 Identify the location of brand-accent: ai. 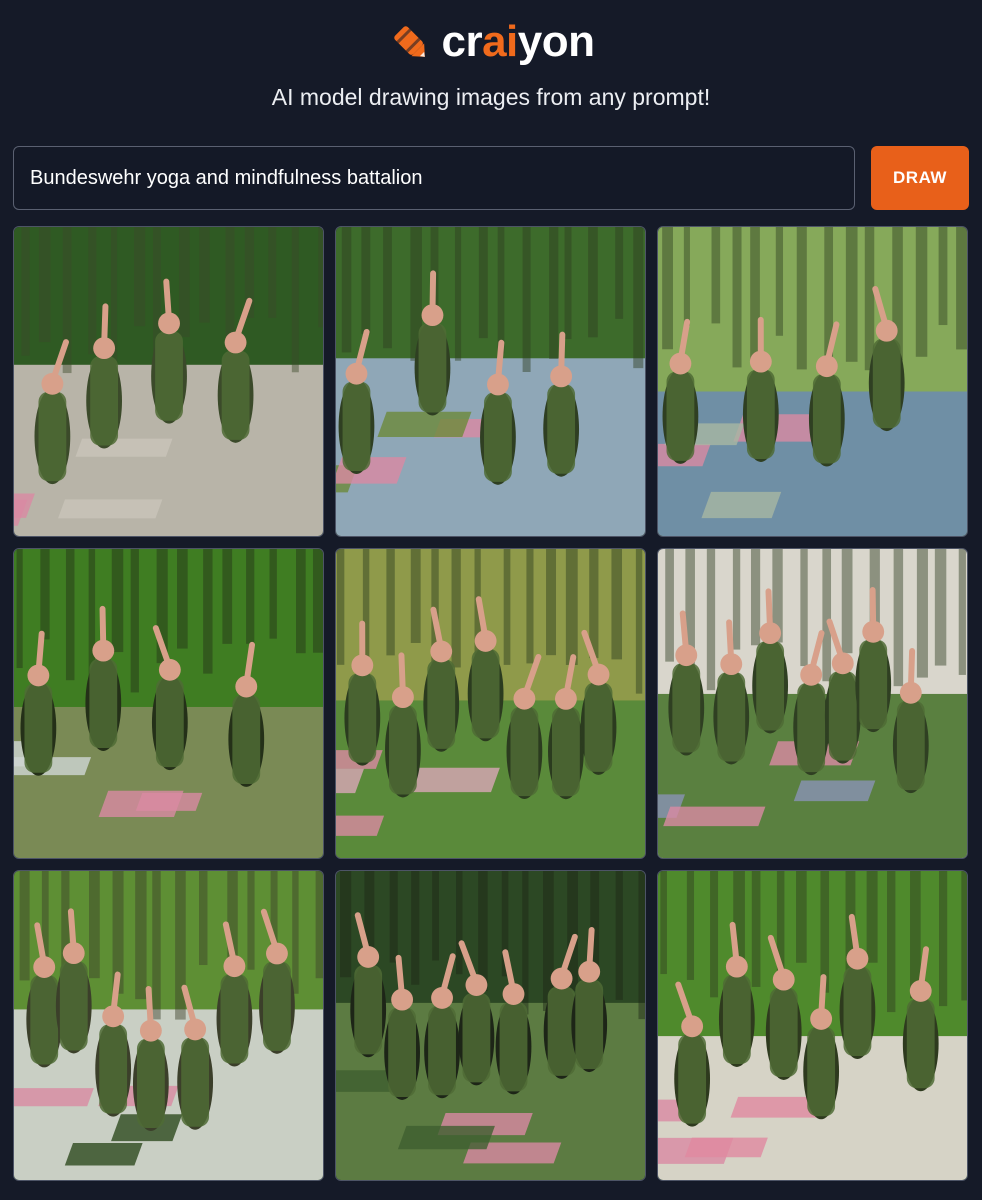
(500, 41).